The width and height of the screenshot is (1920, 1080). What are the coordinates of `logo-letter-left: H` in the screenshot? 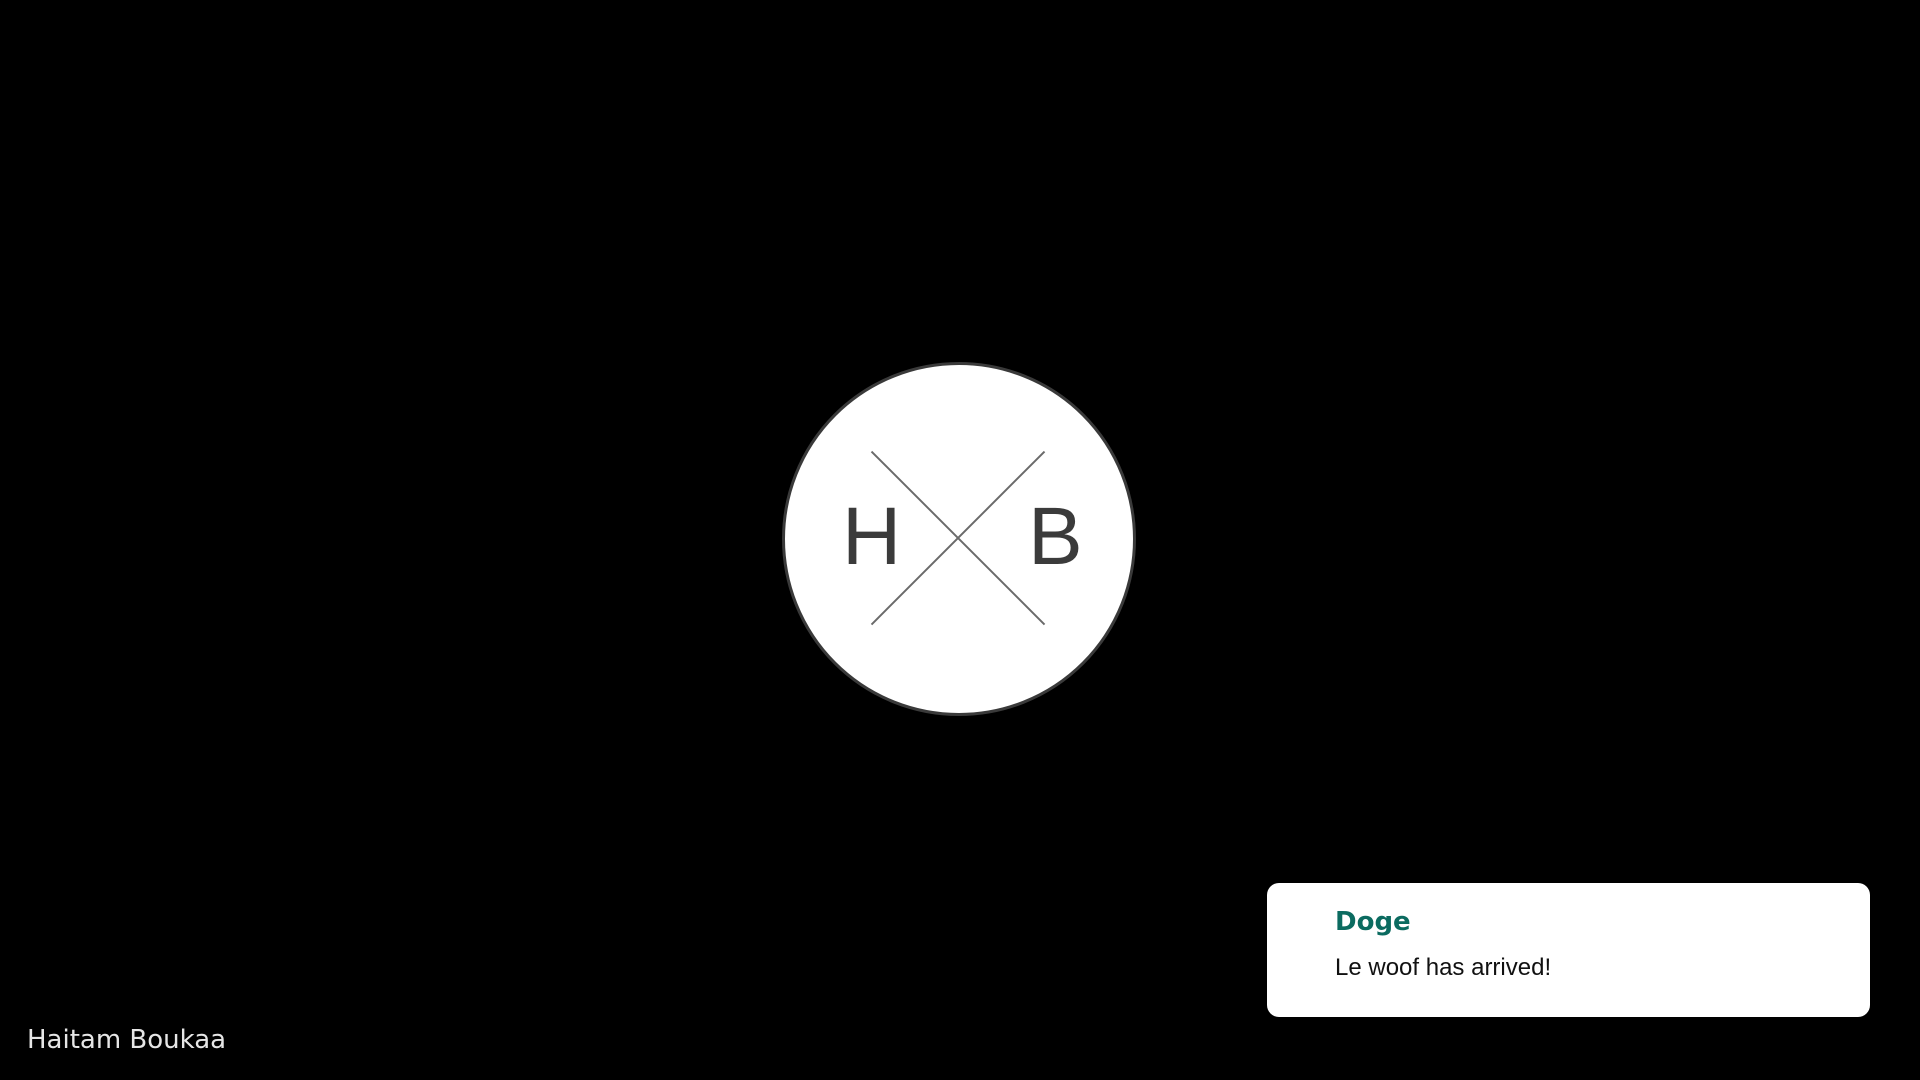 It's located at (872, 536).